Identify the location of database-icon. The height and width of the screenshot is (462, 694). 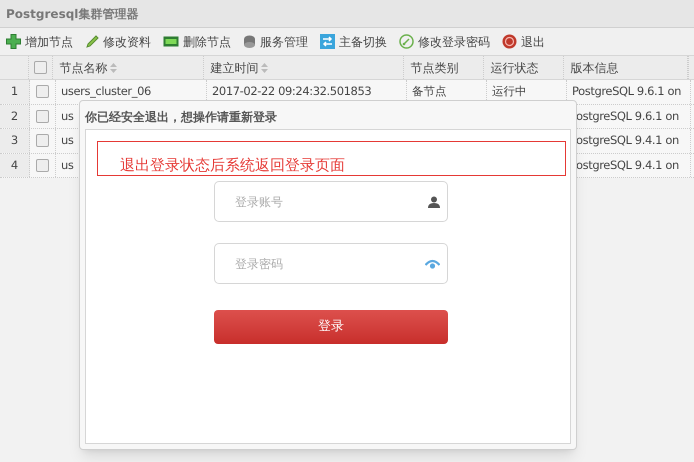
(249, 41).